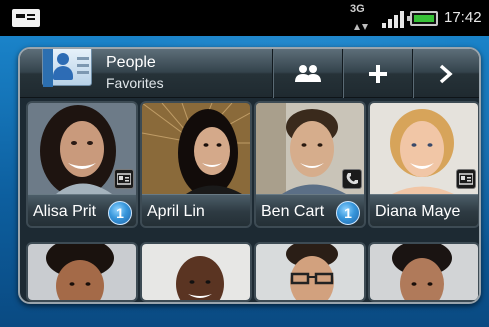  What do you see at coordinates (352, 179) in the screenshot?
I see `phone-icon` at bounding box center [352, 179].